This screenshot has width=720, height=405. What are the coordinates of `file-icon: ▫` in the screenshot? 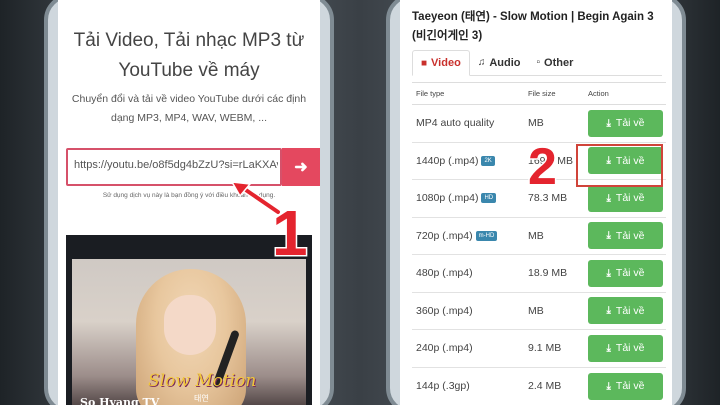 It's located at (538, 62).